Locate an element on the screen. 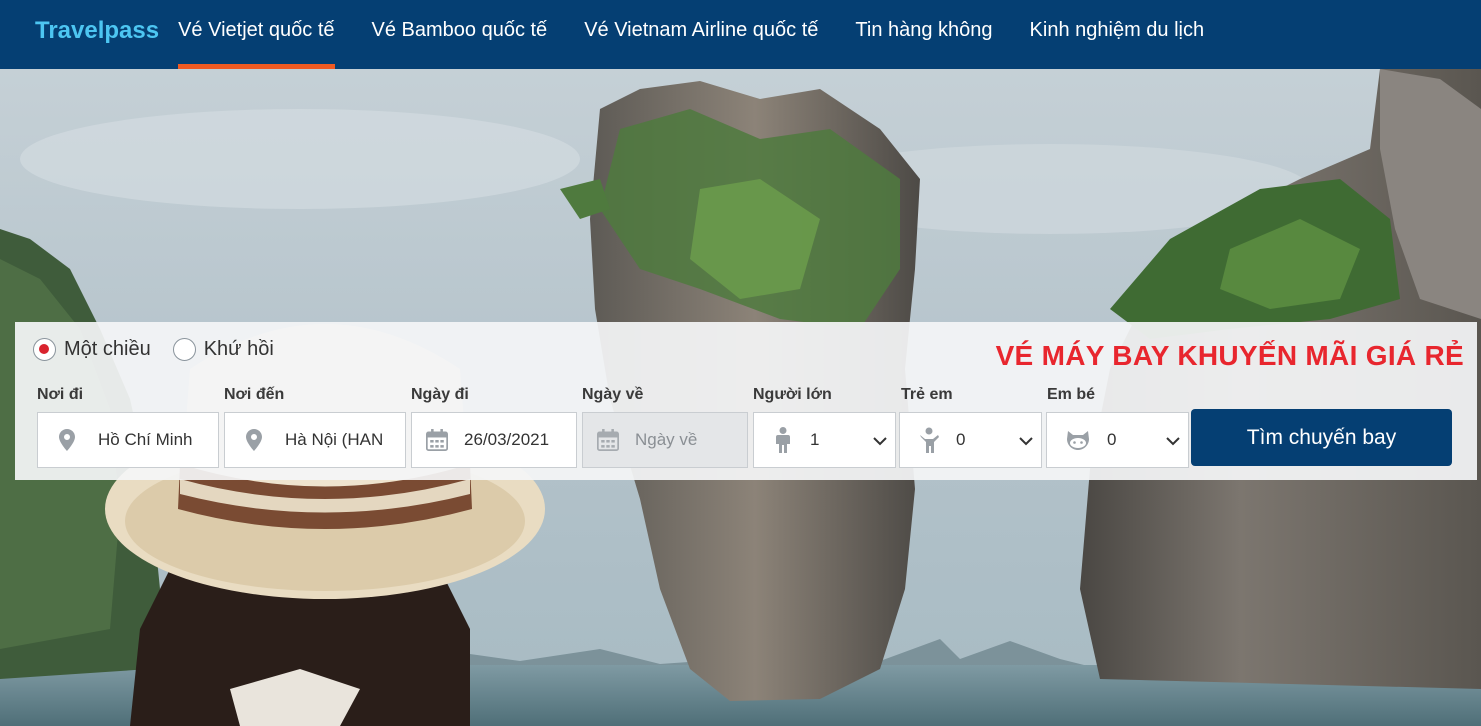  children-label: Trẻ em is located at coordinates (927, 394).